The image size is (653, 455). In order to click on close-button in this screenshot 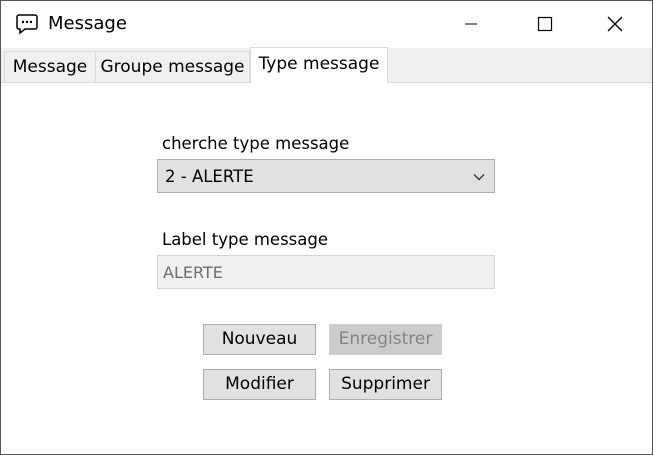, I will do `click(615, 24)`.